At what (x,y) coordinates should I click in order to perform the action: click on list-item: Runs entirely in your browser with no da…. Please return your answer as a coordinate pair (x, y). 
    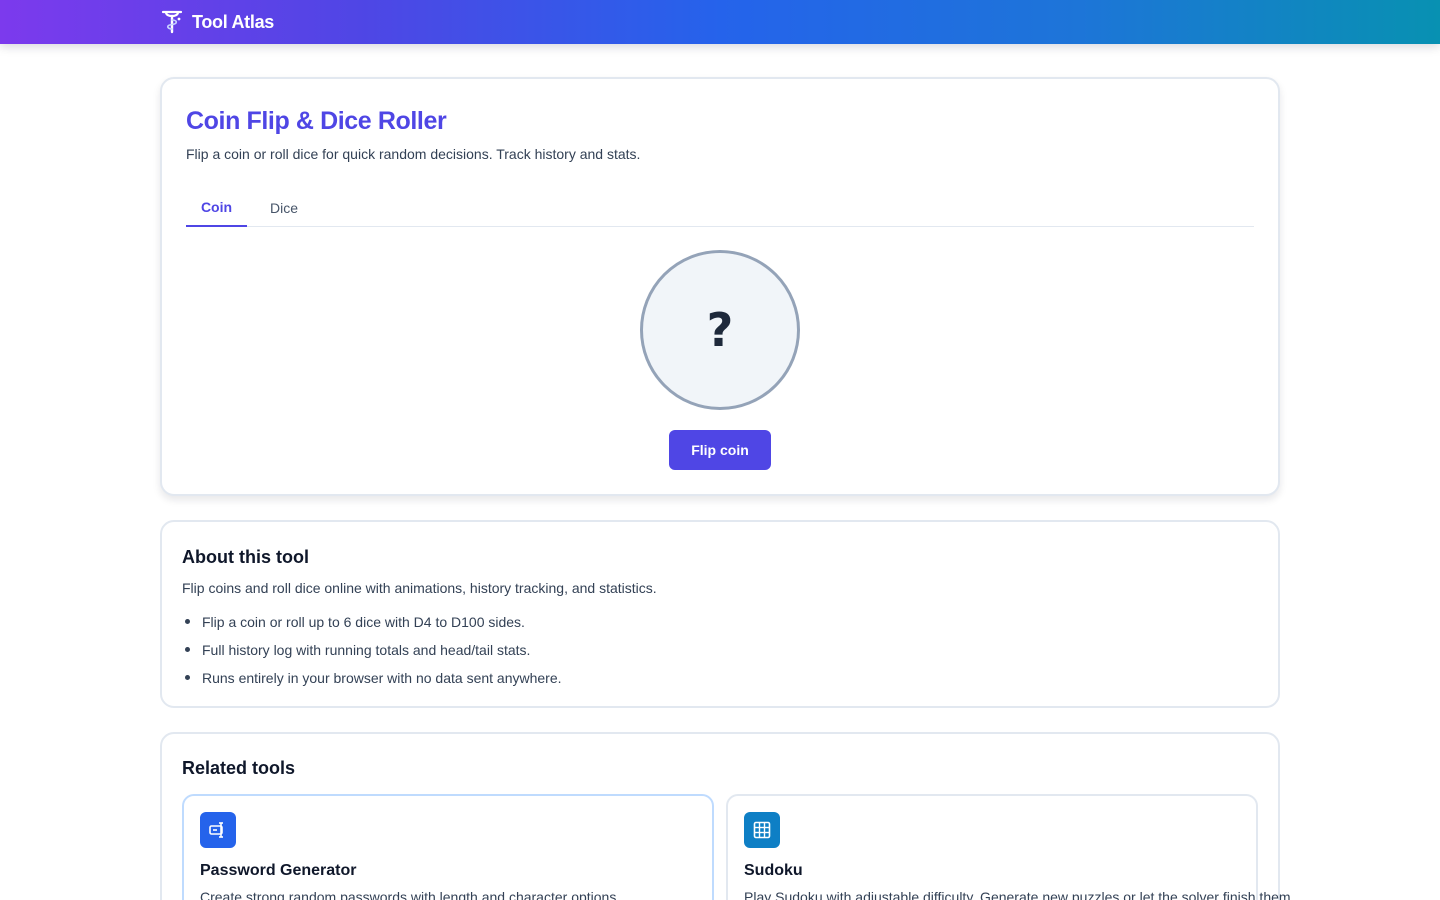
    Looking at the image, I should click on (372, 680).